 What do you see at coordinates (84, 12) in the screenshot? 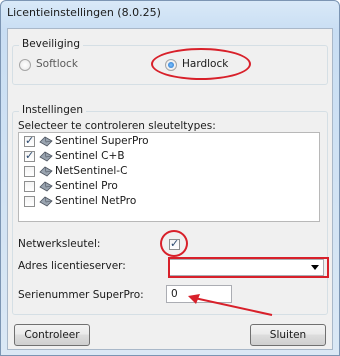
I see `window-title: Licentieinstellingen (8.0.25)` at bounding box center [84, 12].